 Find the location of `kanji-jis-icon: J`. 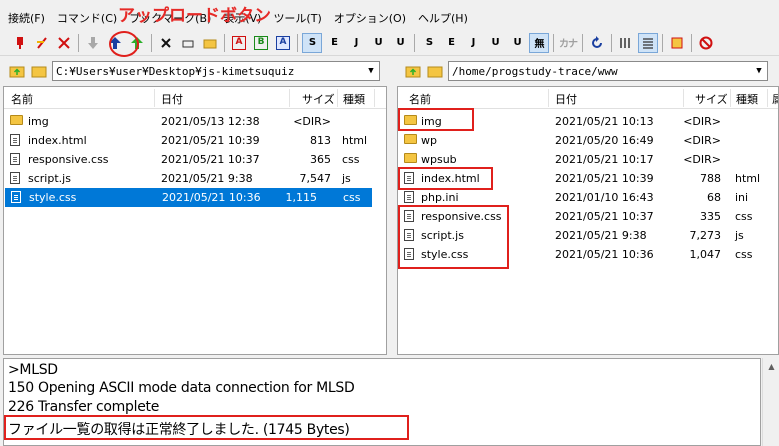

kanji-jis-icon: J is located at coordinates (356, 43).